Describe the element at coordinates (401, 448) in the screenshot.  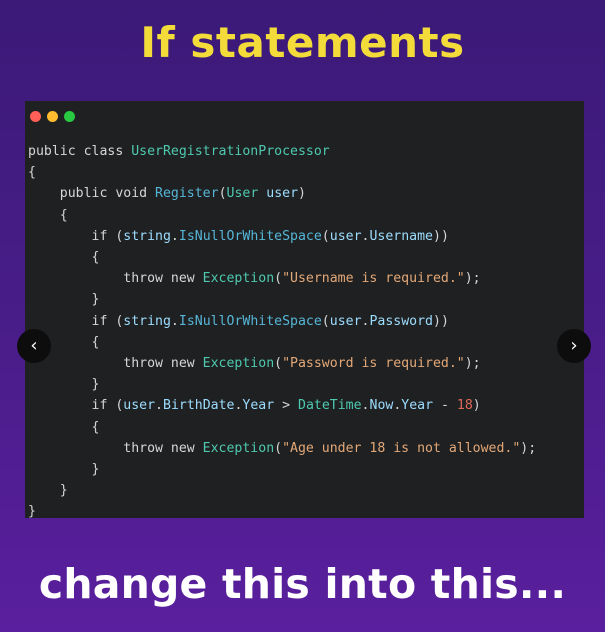
I see `code-token: "Age under 18 is not allowed."` at that location.